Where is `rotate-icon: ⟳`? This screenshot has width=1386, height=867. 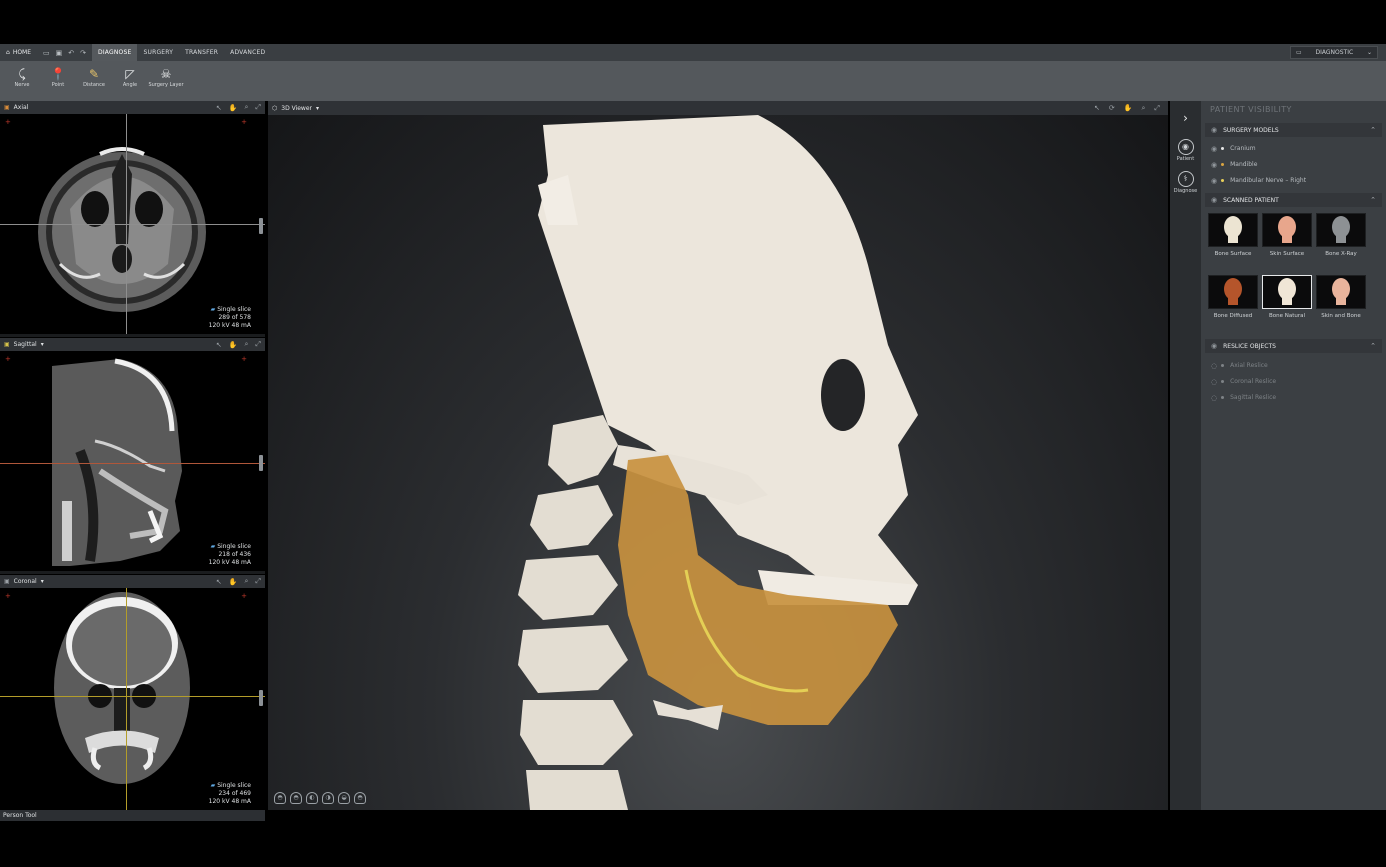 rotate-icon: ⟳ is located at coordinates (1112, 108).